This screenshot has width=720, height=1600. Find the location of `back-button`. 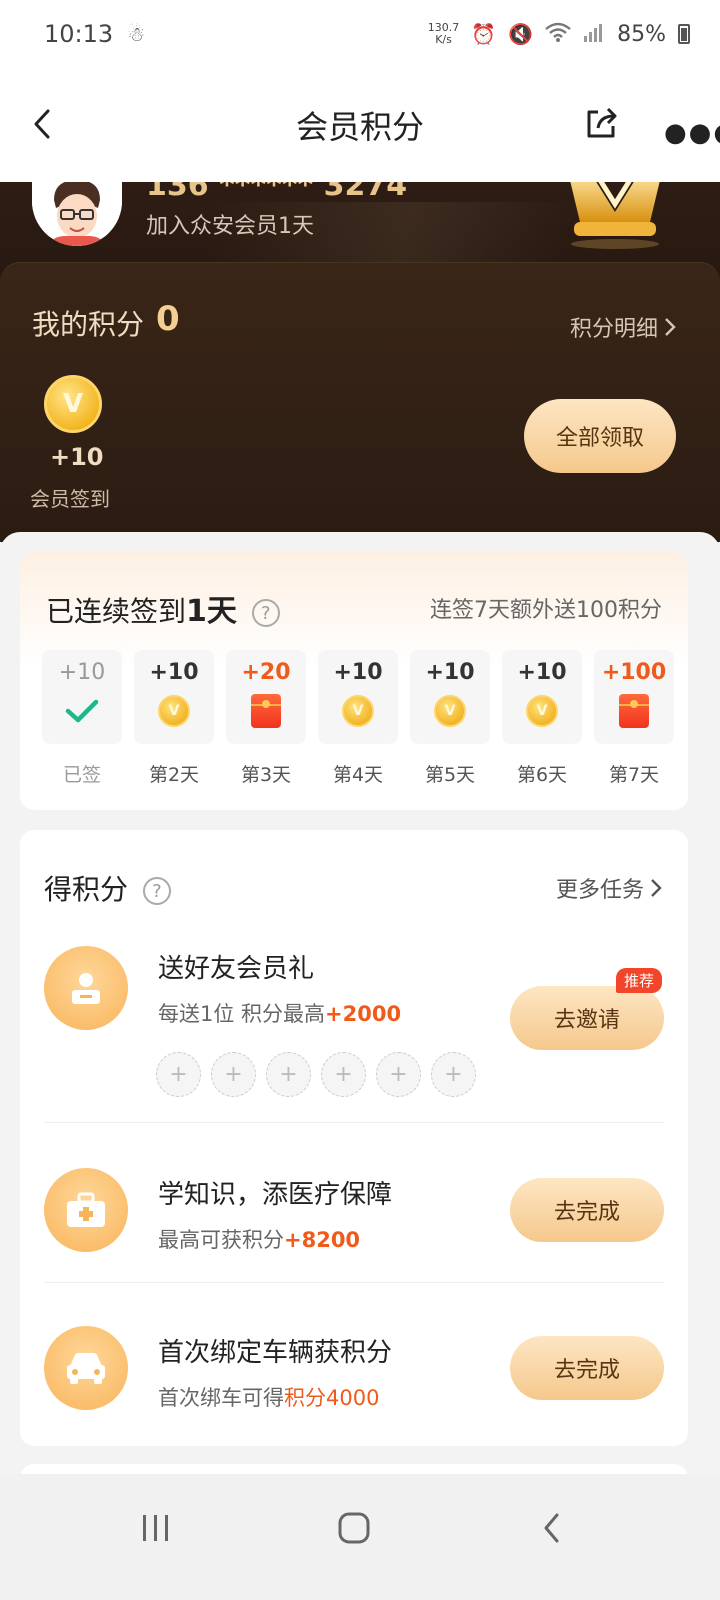

back-button is located at coordinates (42, 124).